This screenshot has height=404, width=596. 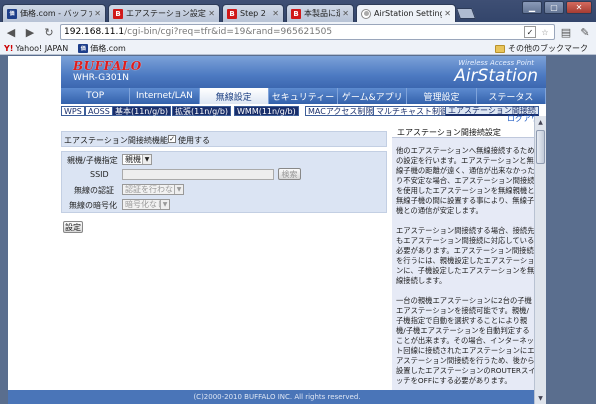 What do you see at coordinates (540, 122) in the screenshot?
I see `scroll-up-icon: ▲` at bounding box center [540, 122].